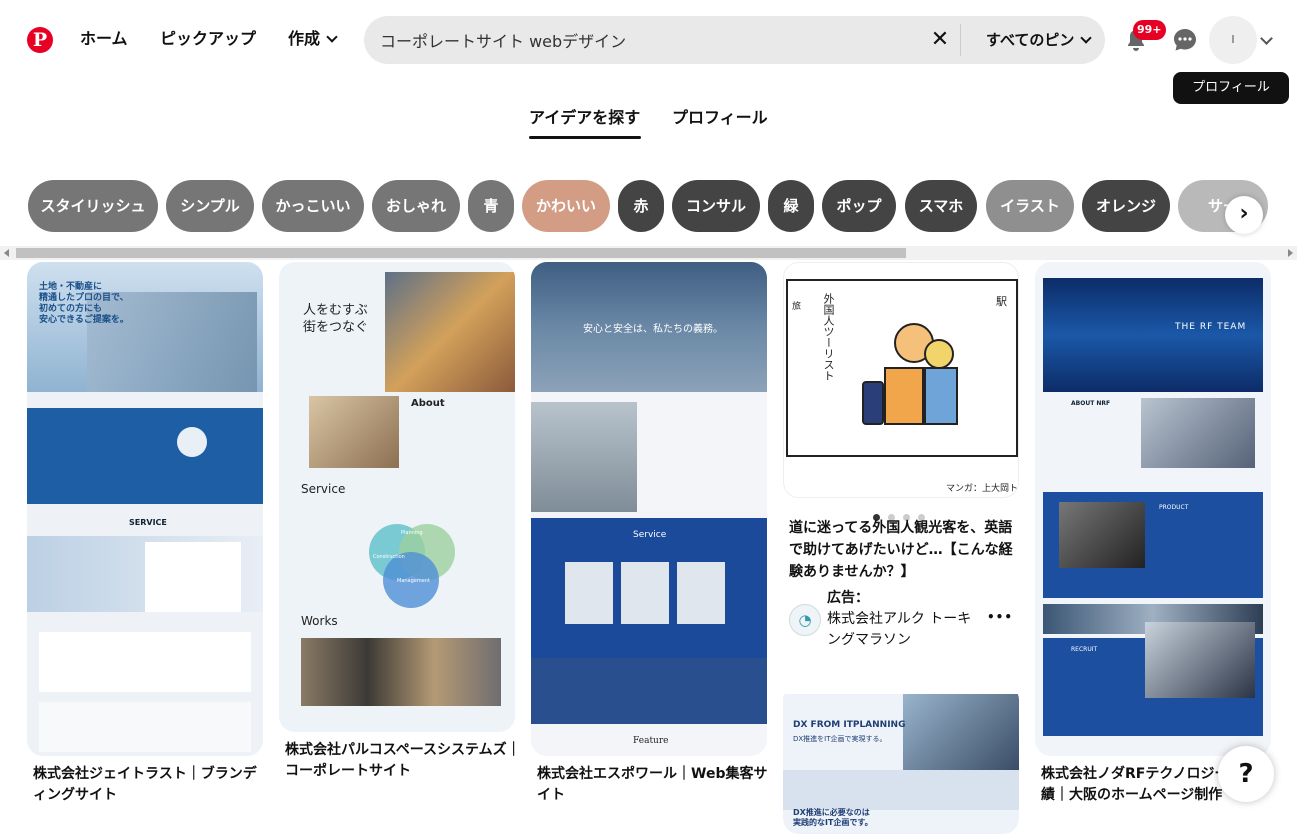 The image size is (1297, 834). I want to click on chevron-right-icon: ›, so click(1244, 215).